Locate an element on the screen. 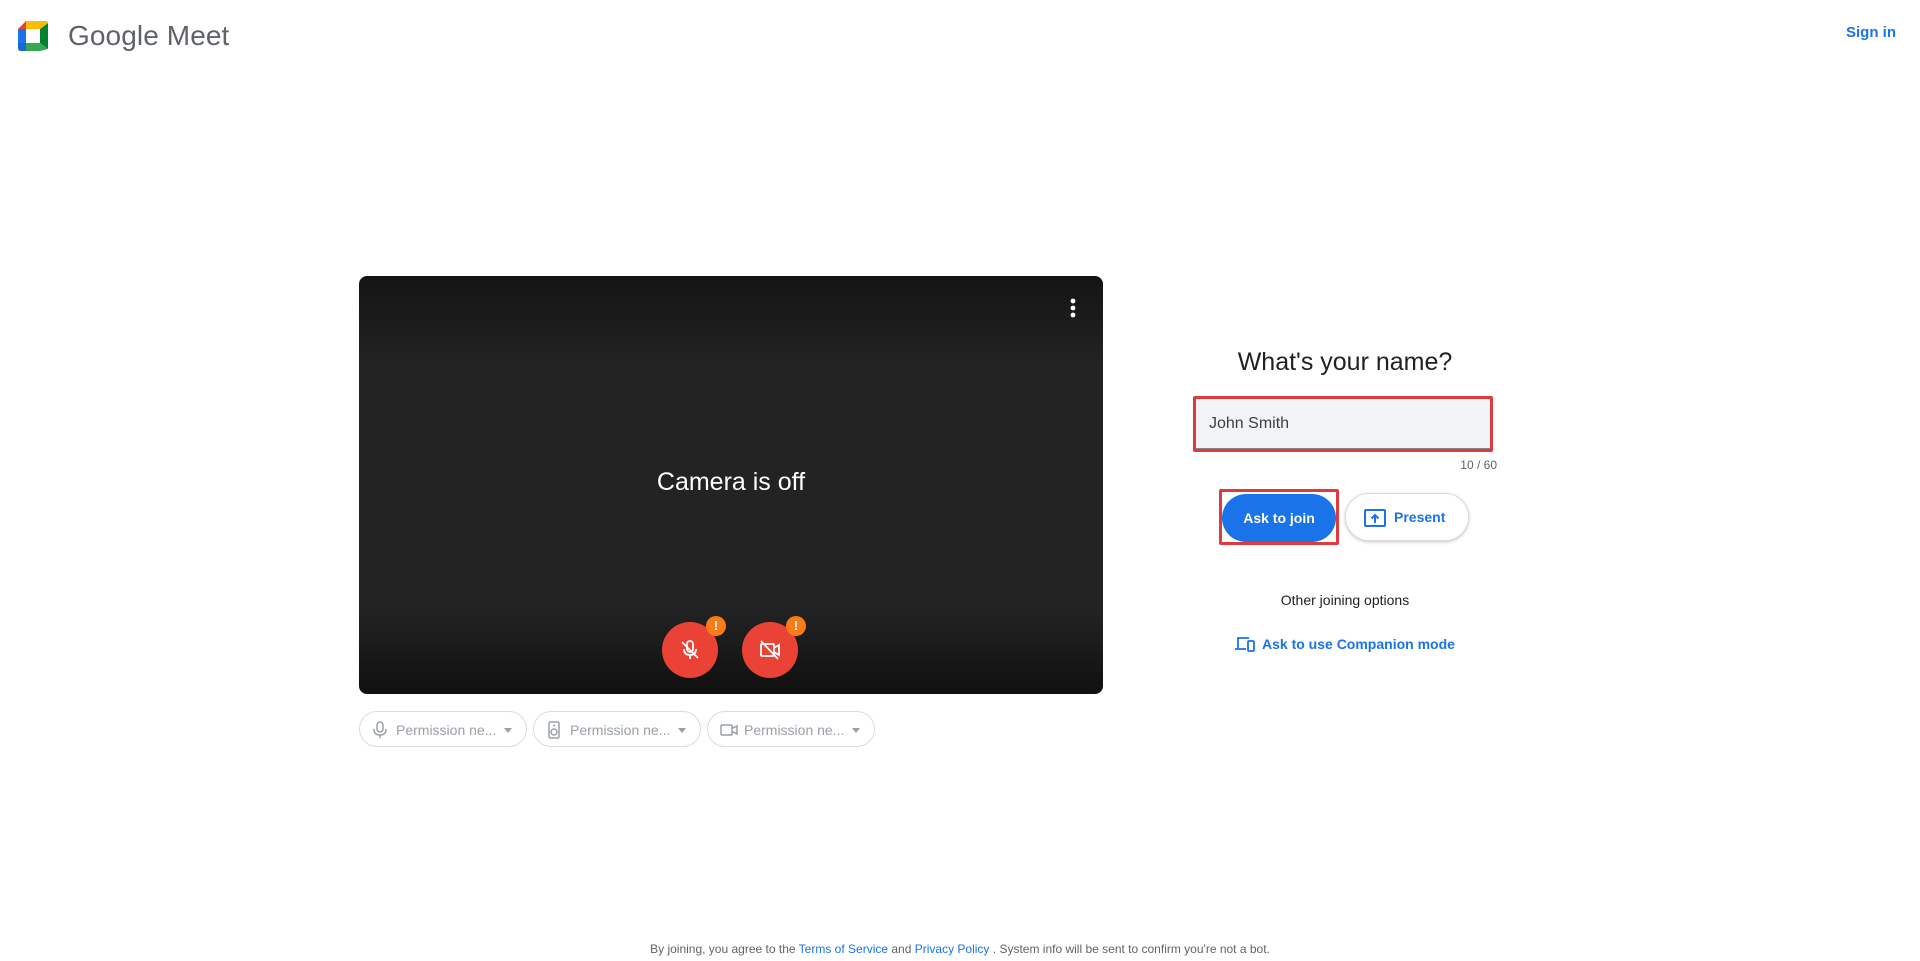 The image size is (1920, 961). ask-to-join-highlight: Ask to join is located at coordinates (1279, 517).